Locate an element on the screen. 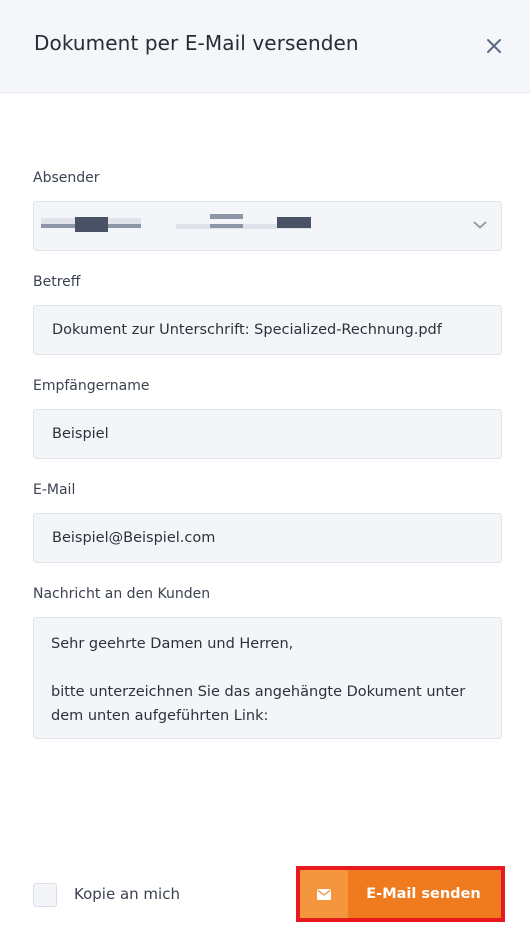 This screenshot has height=949, width=530. email-label: E-Mail is located at coordinates (54, 490).